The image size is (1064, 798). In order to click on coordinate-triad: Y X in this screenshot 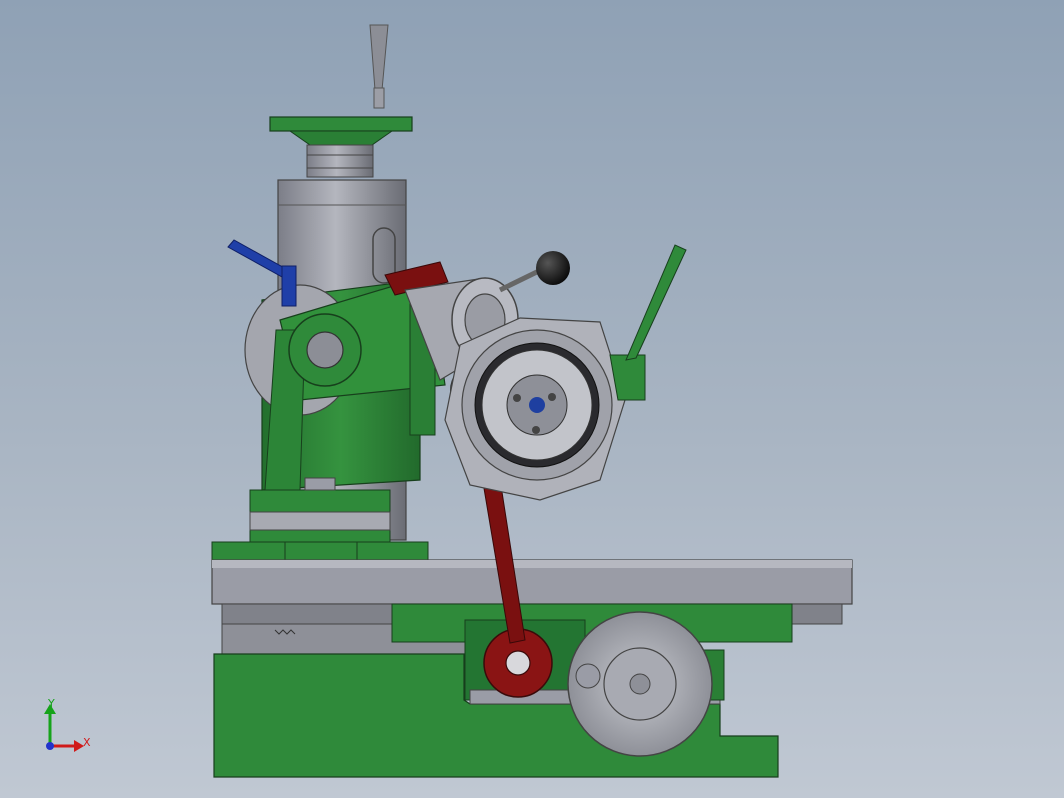, I will do `click(70, 725)`.